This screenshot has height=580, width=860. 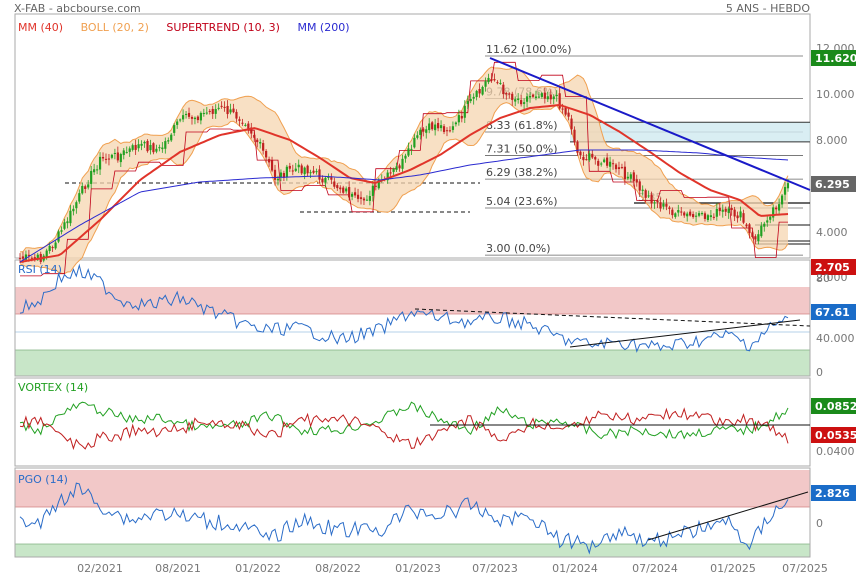 What do you see at coordinates (805, 568) in the screenshot?
I see `x-tick-label: 07/2025` at bounding box center [805, 568].